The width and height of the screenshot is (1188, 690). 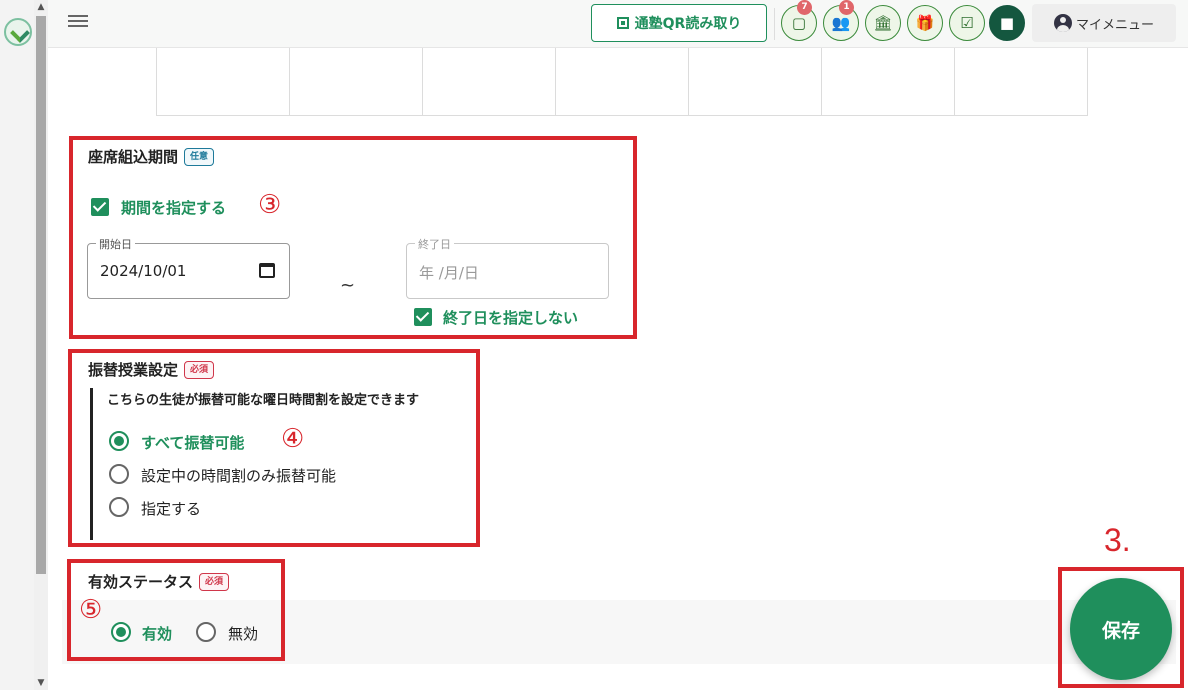 What do you see at coordinates (1117, 540) in the screenshot?
I see `annotation-step-label: 3.` at bounding box center [1117, 540].